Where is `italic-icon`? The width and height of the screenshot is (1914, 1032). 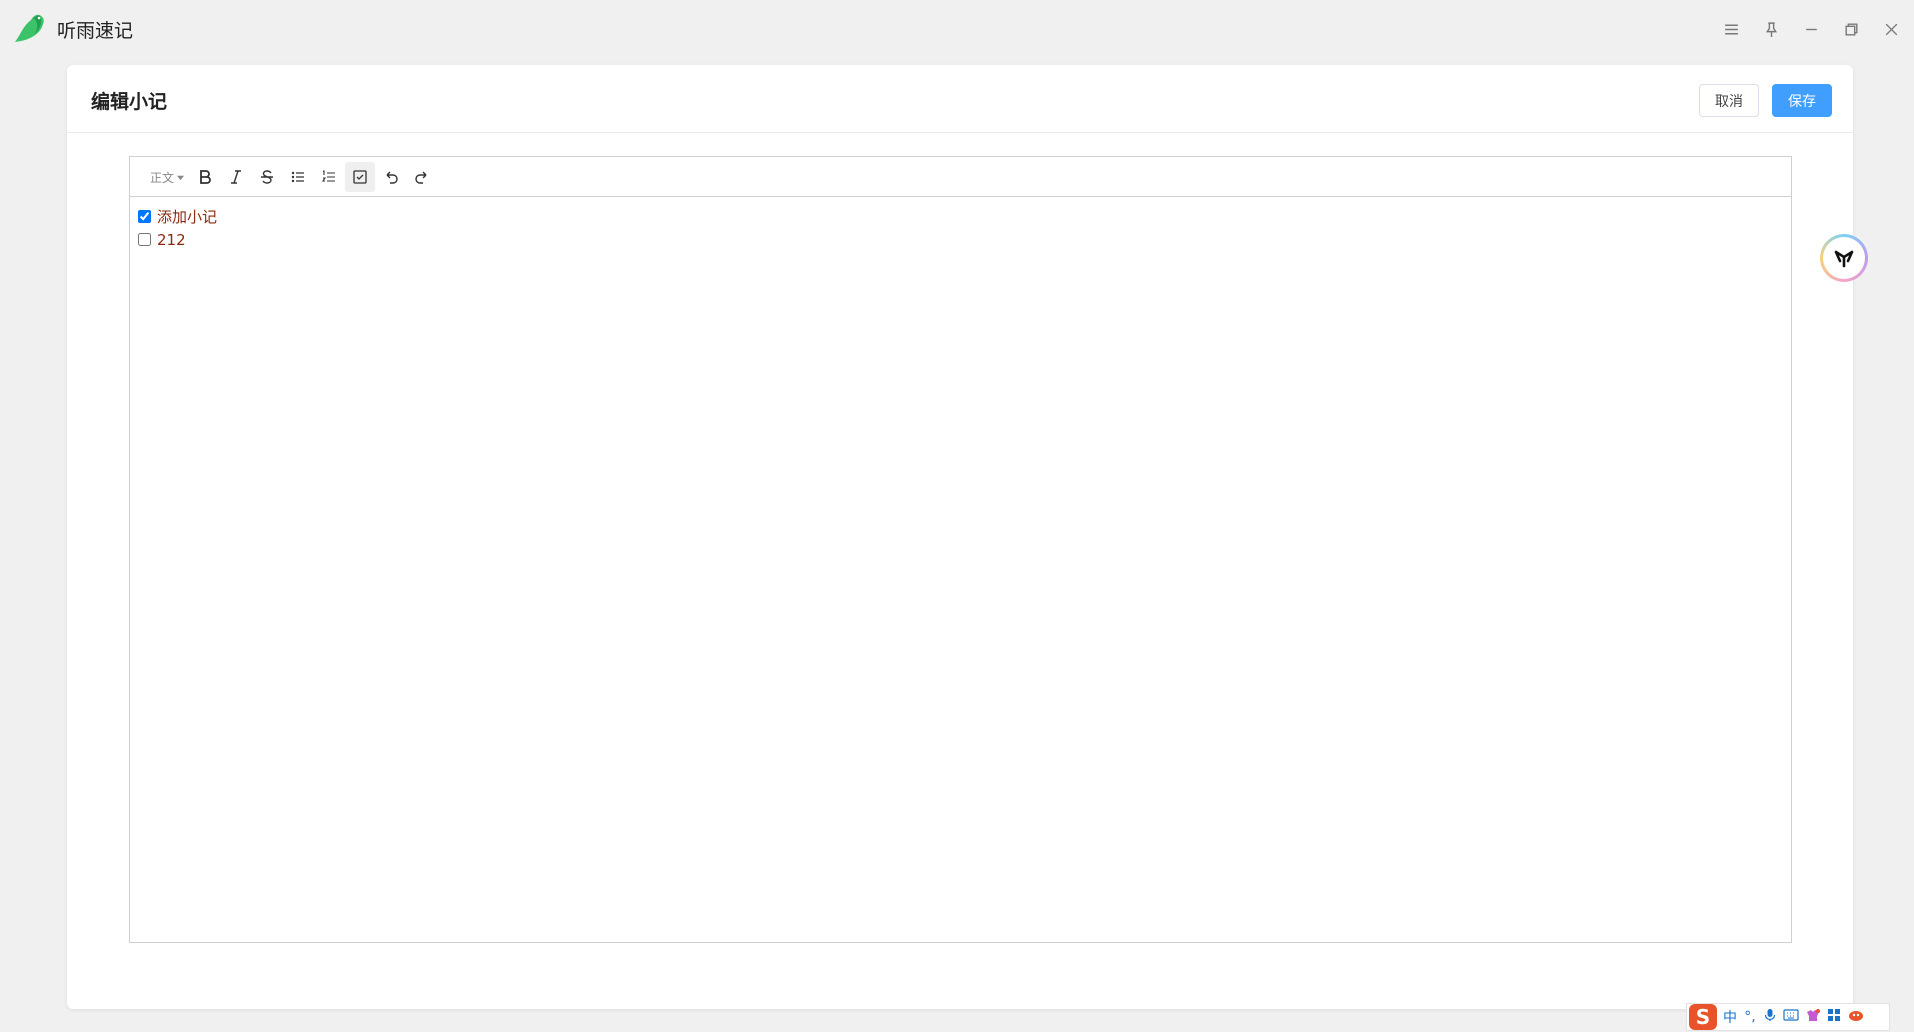 italic-icon is located at coordinates (236, 177).